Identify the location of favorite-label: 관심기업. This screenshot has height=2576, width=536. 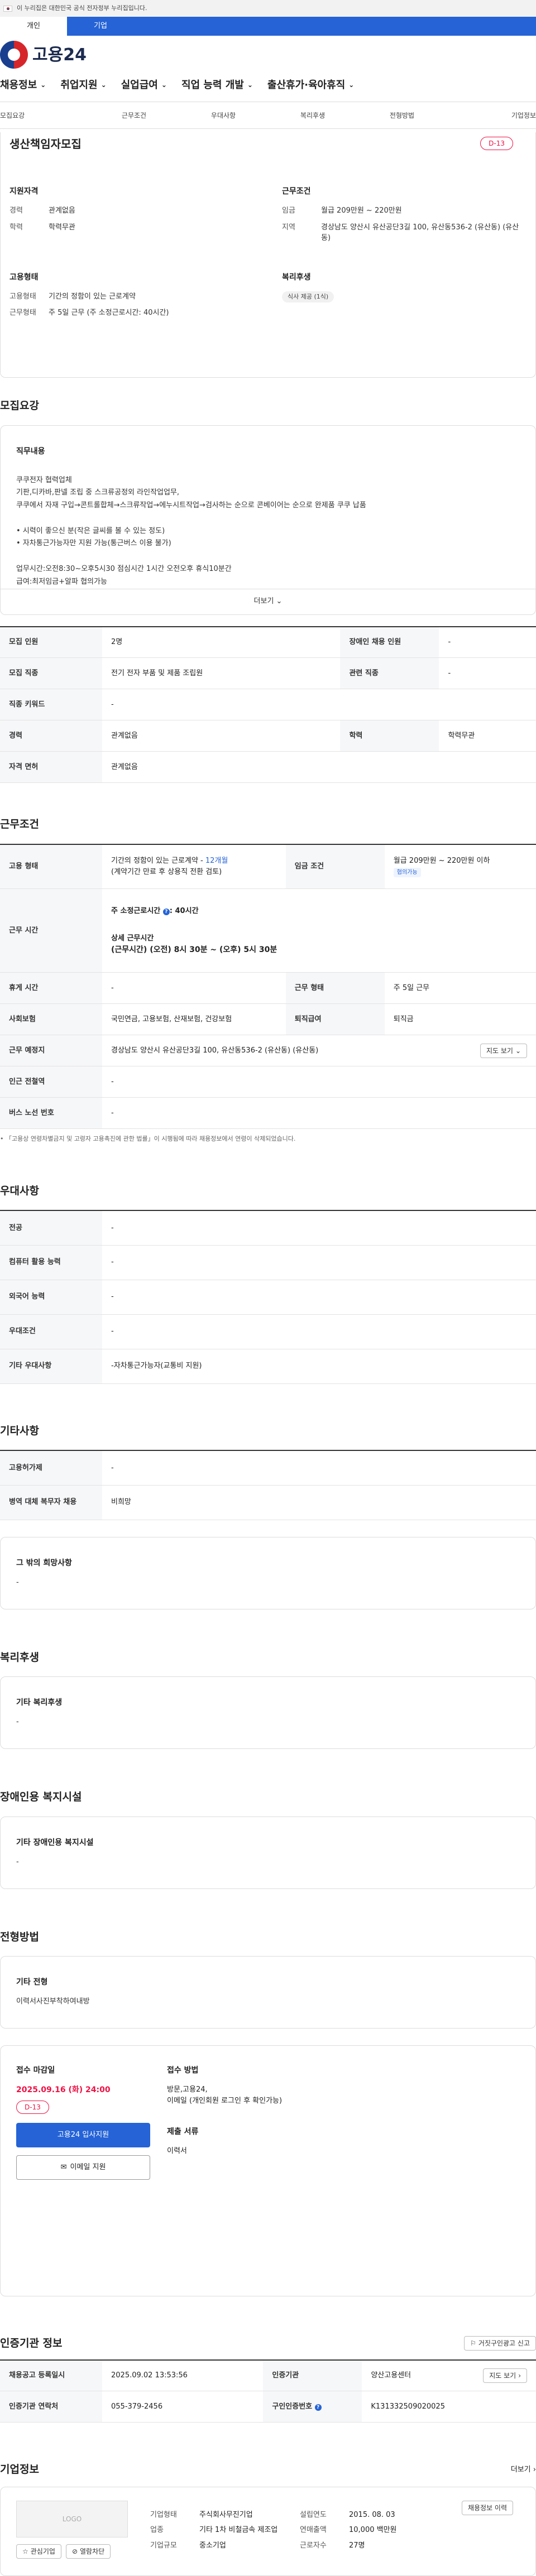
(42, 2551).